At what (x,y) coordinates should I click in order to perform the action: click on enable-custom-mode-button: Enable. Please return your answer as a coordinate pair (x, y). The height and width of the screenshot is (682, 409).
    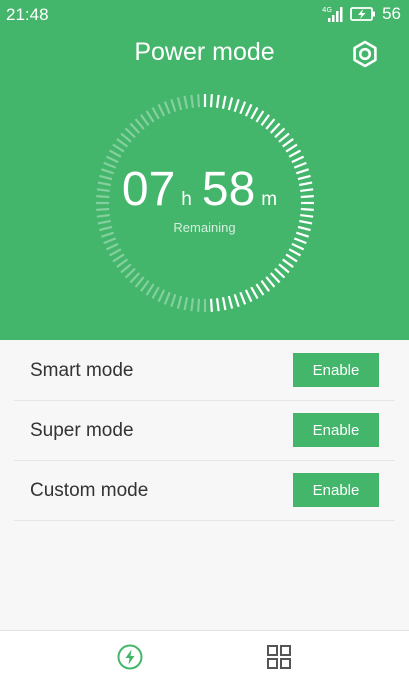
    Looking at the image, I should click on (336, 490).